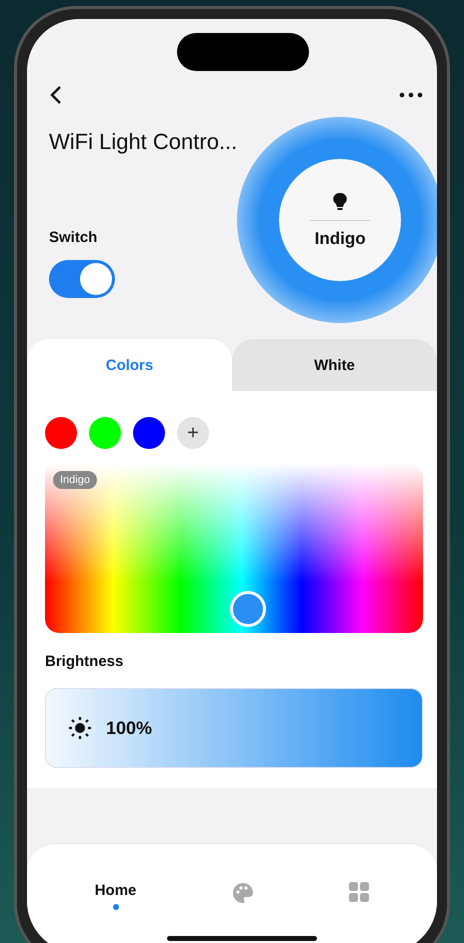 The height and width of the screenshot is (943, 464). Describe the element at coordinates (248, 609) in the screenshot. I see `picker-handle` at that location.